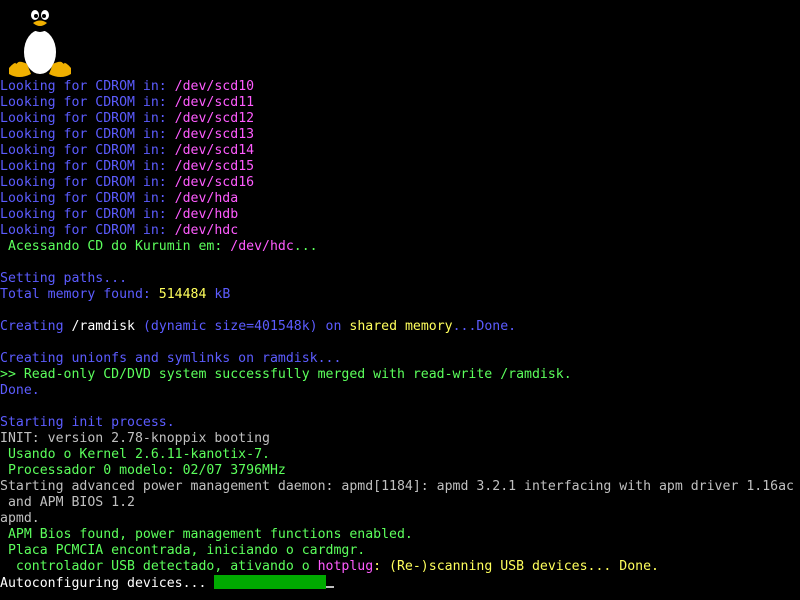 The image size is (800, 600). I want to click on cdrom-line: Looking for CDROM in: /dev/scd12, so click(127, 118).